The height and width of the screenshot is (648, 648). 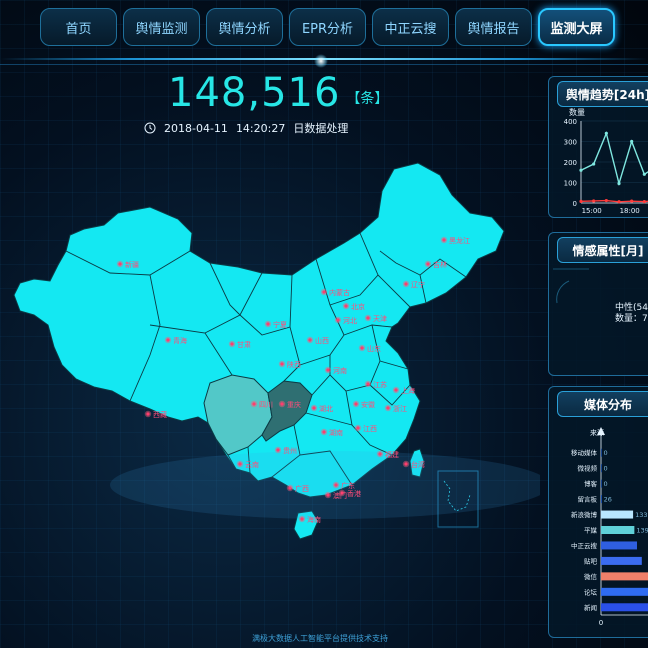 I want to click on trend-panel: 舆情趋势[24h] 数量400300200100015:0018:002, so click(x=598, y=147).